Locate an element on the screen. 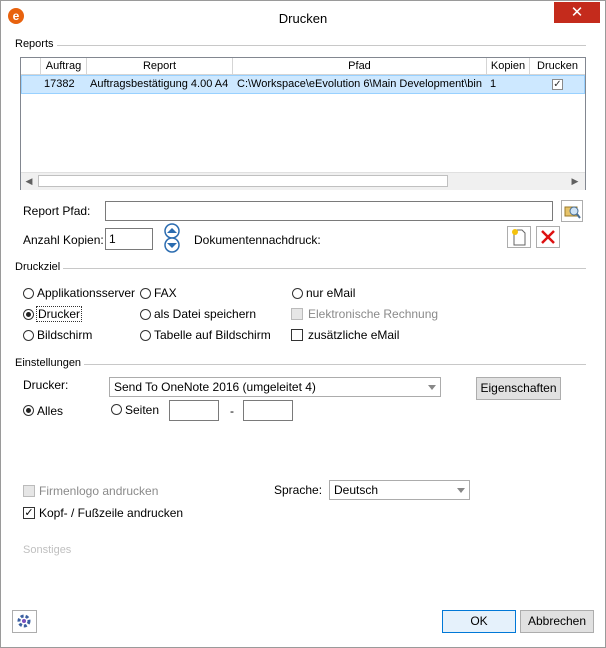 This screenshot has width=606, height=648. drucker-select: Send To OneNote 2016 (umgeleitet 4) is located at coordinates (275, 387).